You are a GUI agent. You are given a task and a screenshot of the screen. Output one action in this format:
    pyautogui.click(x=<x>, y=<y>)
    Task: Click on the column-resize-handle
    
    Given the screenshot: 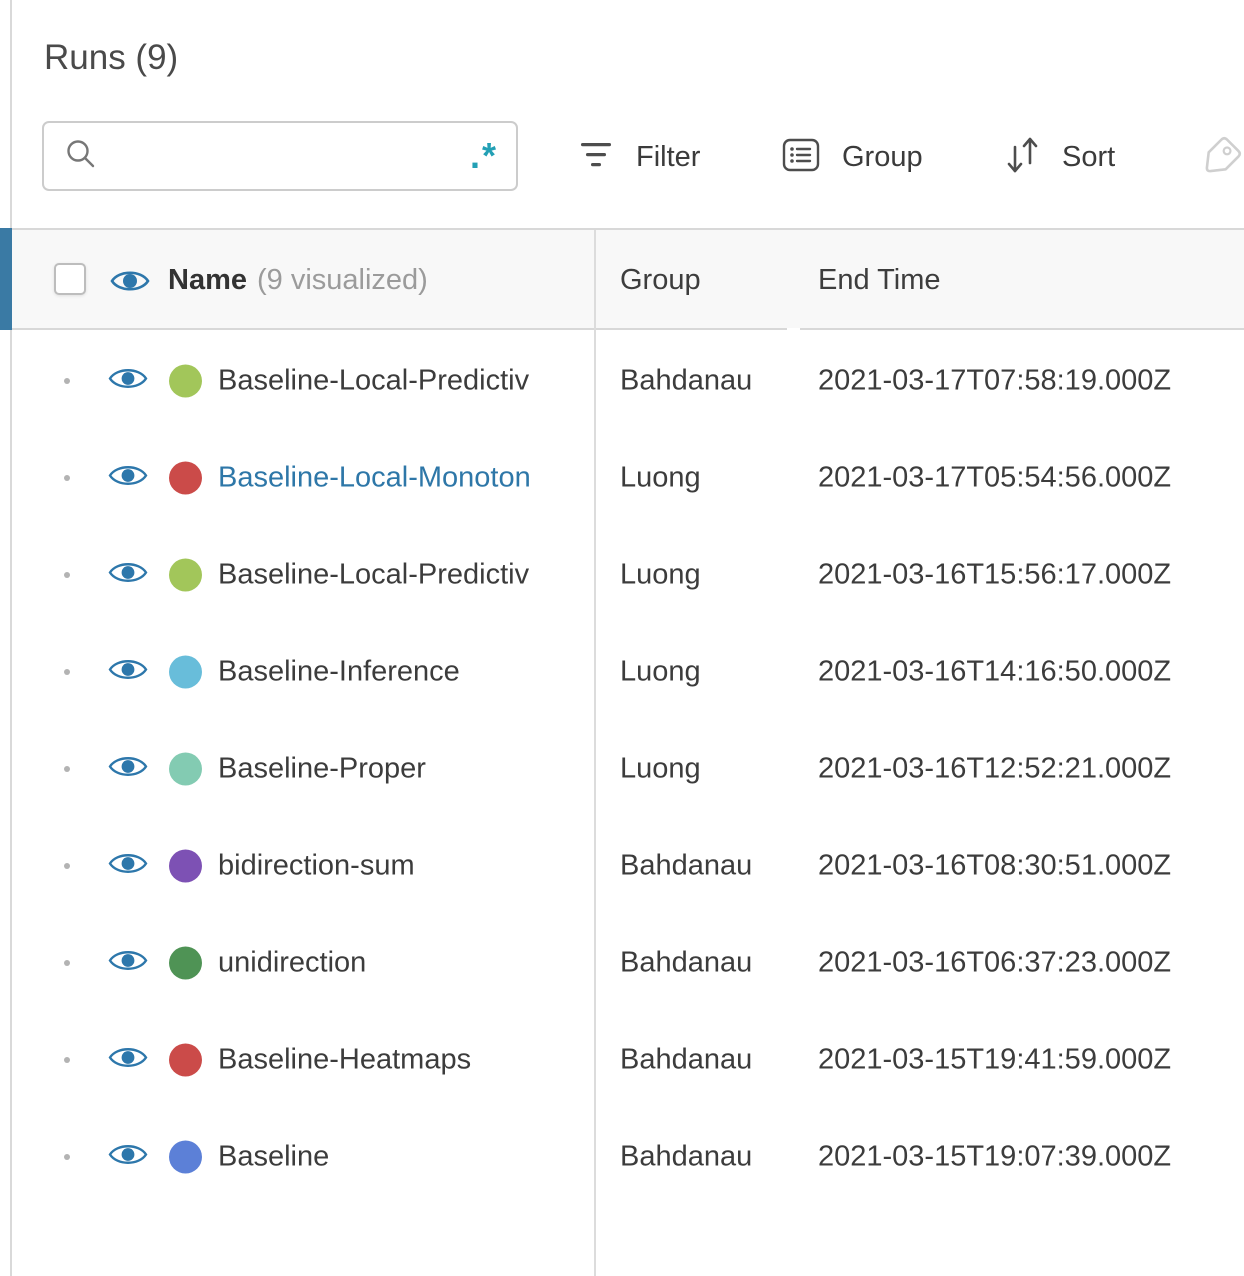 What is the action you would take?
    pyautogui.click(x=595, y=753)
    